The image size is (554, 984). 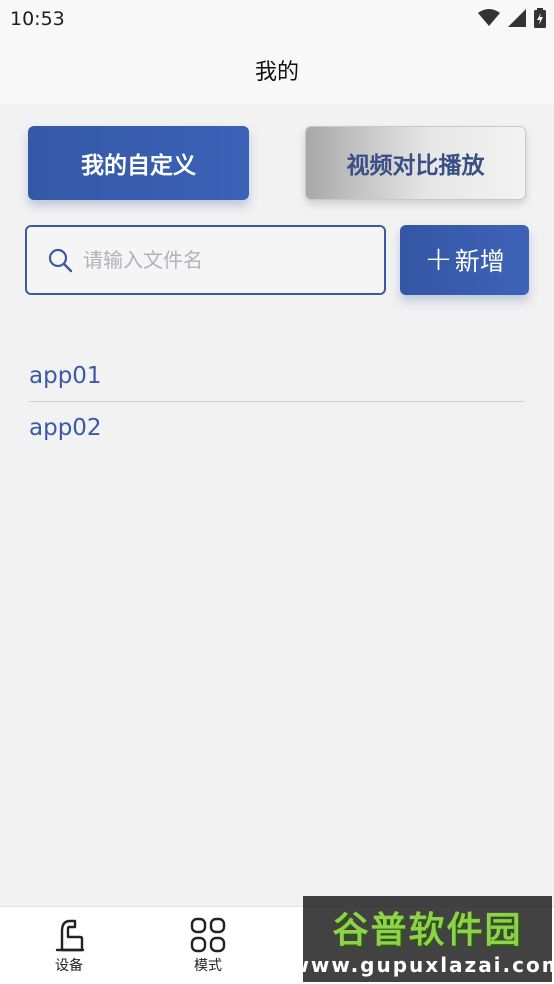 What do you see at coordinates (65, 428) in the screenshot?
I see `file-name: app02` at bounding box center [65, 428].